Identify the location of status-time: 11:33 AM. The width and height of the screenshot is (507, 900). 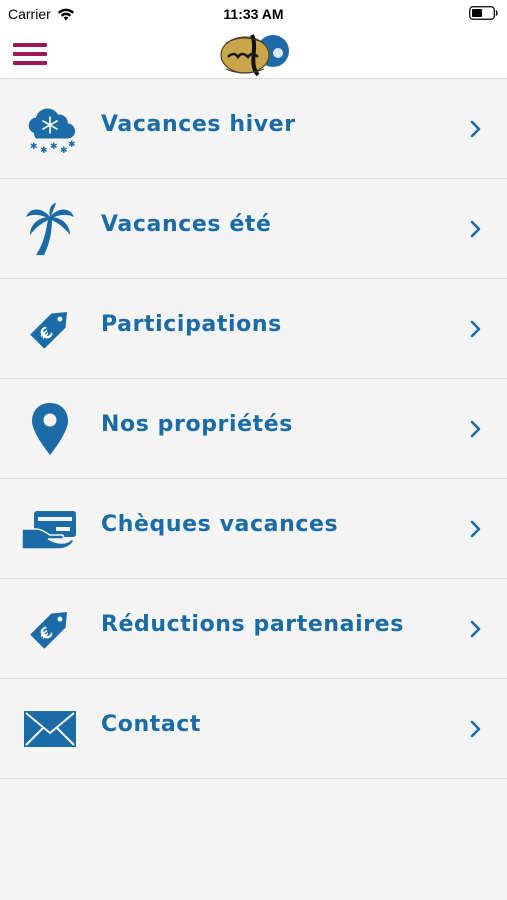
(253, 14).